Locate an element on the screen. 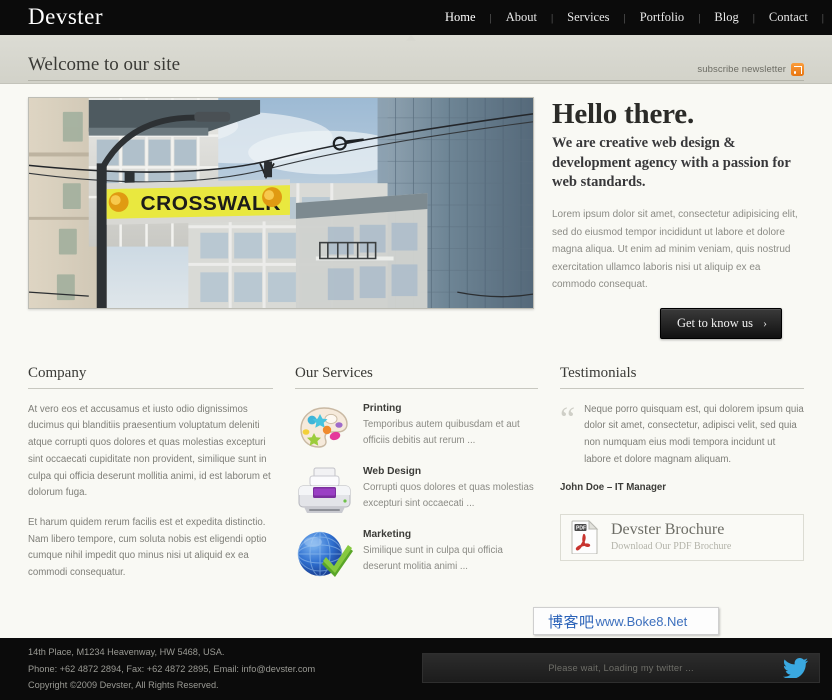 This screenshot has width=832, height=700. brochure-subtitle: Download Our PDF Brochure is located at coordinates (671, 546).